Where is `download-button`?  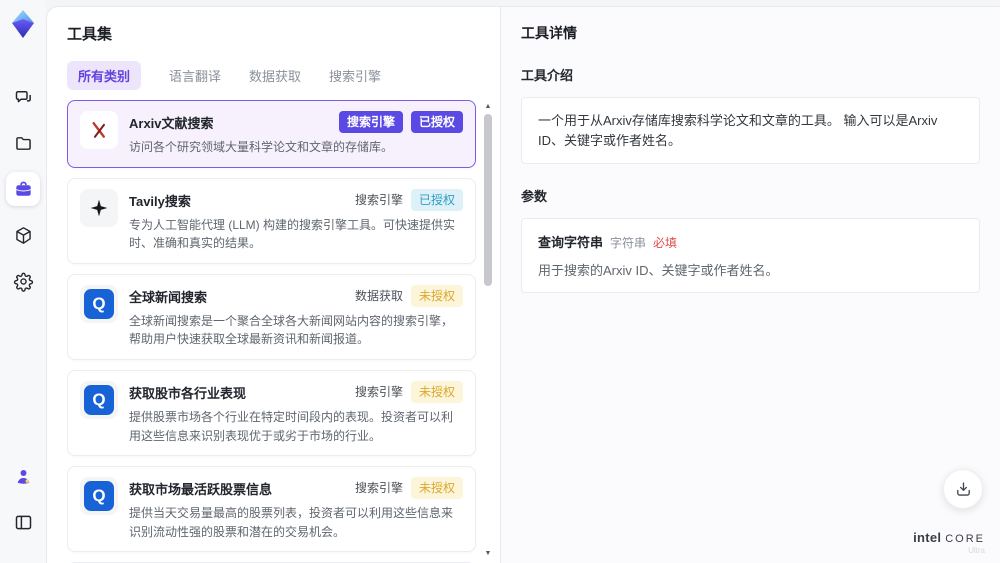
download-button is located at coordinates (963, 489).